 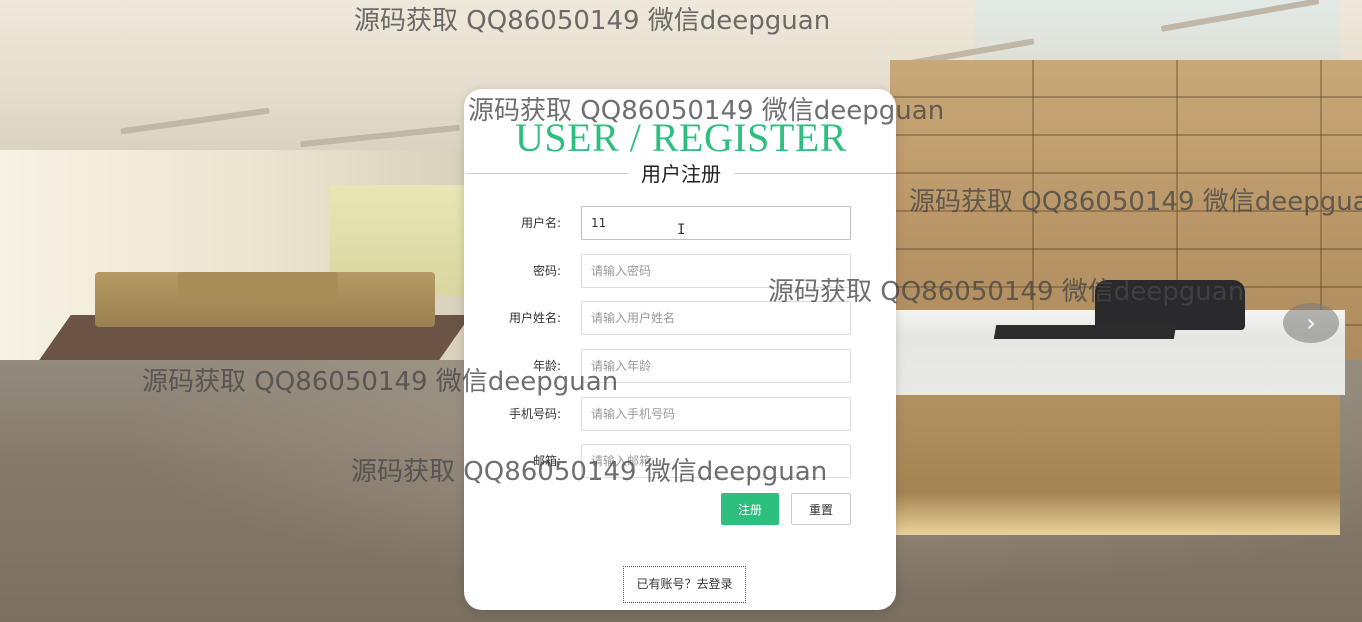 I want to click on form-row-age: 年龄:, so click(x=680, y=366).